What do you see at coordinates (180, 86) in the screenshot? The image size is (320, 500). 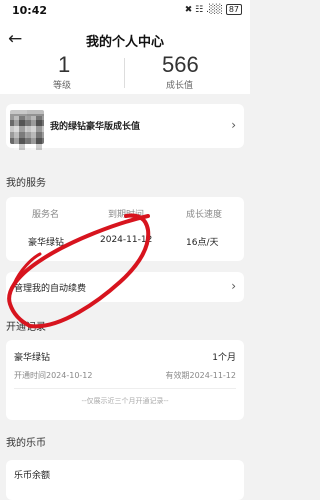 I see `growth-label: 成长值` at bounding box center [180, 86].